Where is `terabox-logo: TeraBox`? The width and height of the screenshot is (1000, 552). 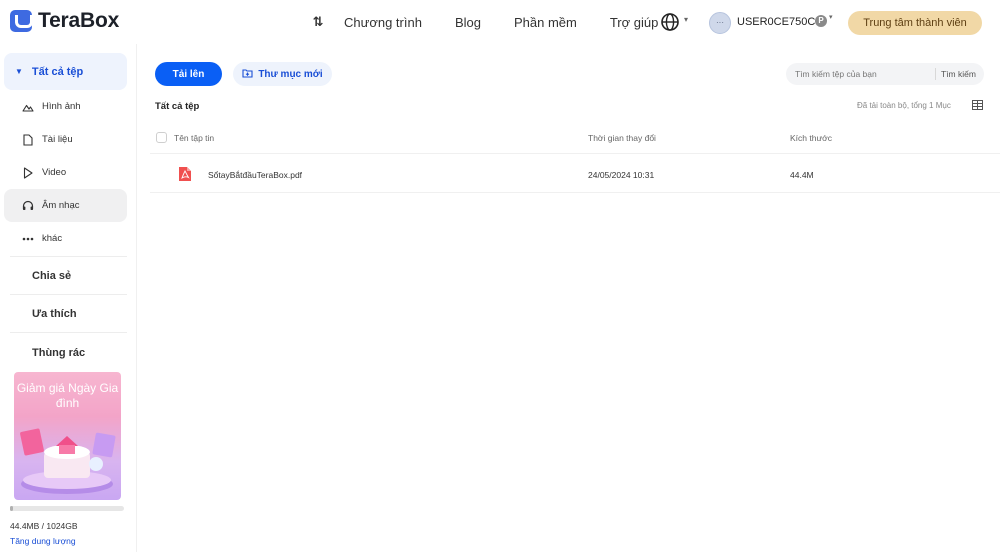
terabox-logo: TeraBox is located at coordinates (64, 21).